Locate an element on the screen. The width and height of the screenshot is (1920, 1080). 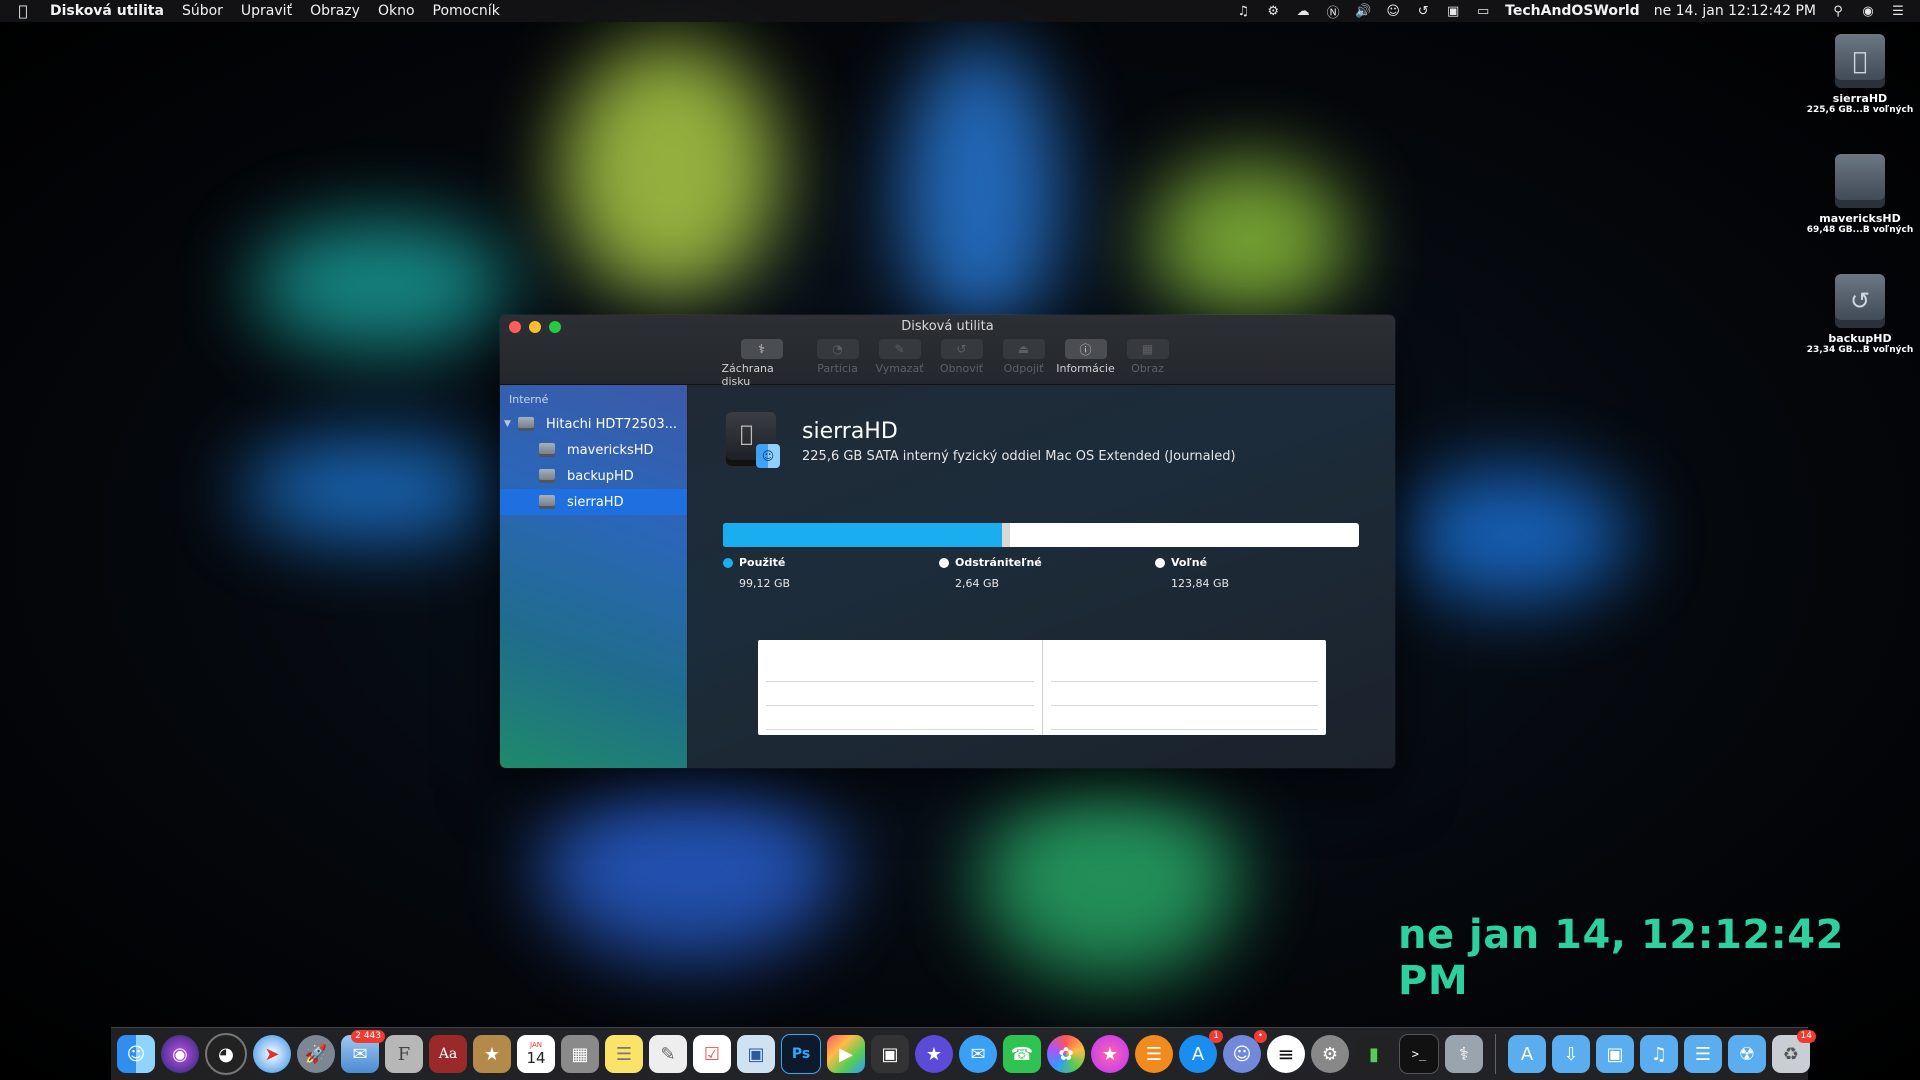
menu-file: Súbor is located at coordinates (202, 11).